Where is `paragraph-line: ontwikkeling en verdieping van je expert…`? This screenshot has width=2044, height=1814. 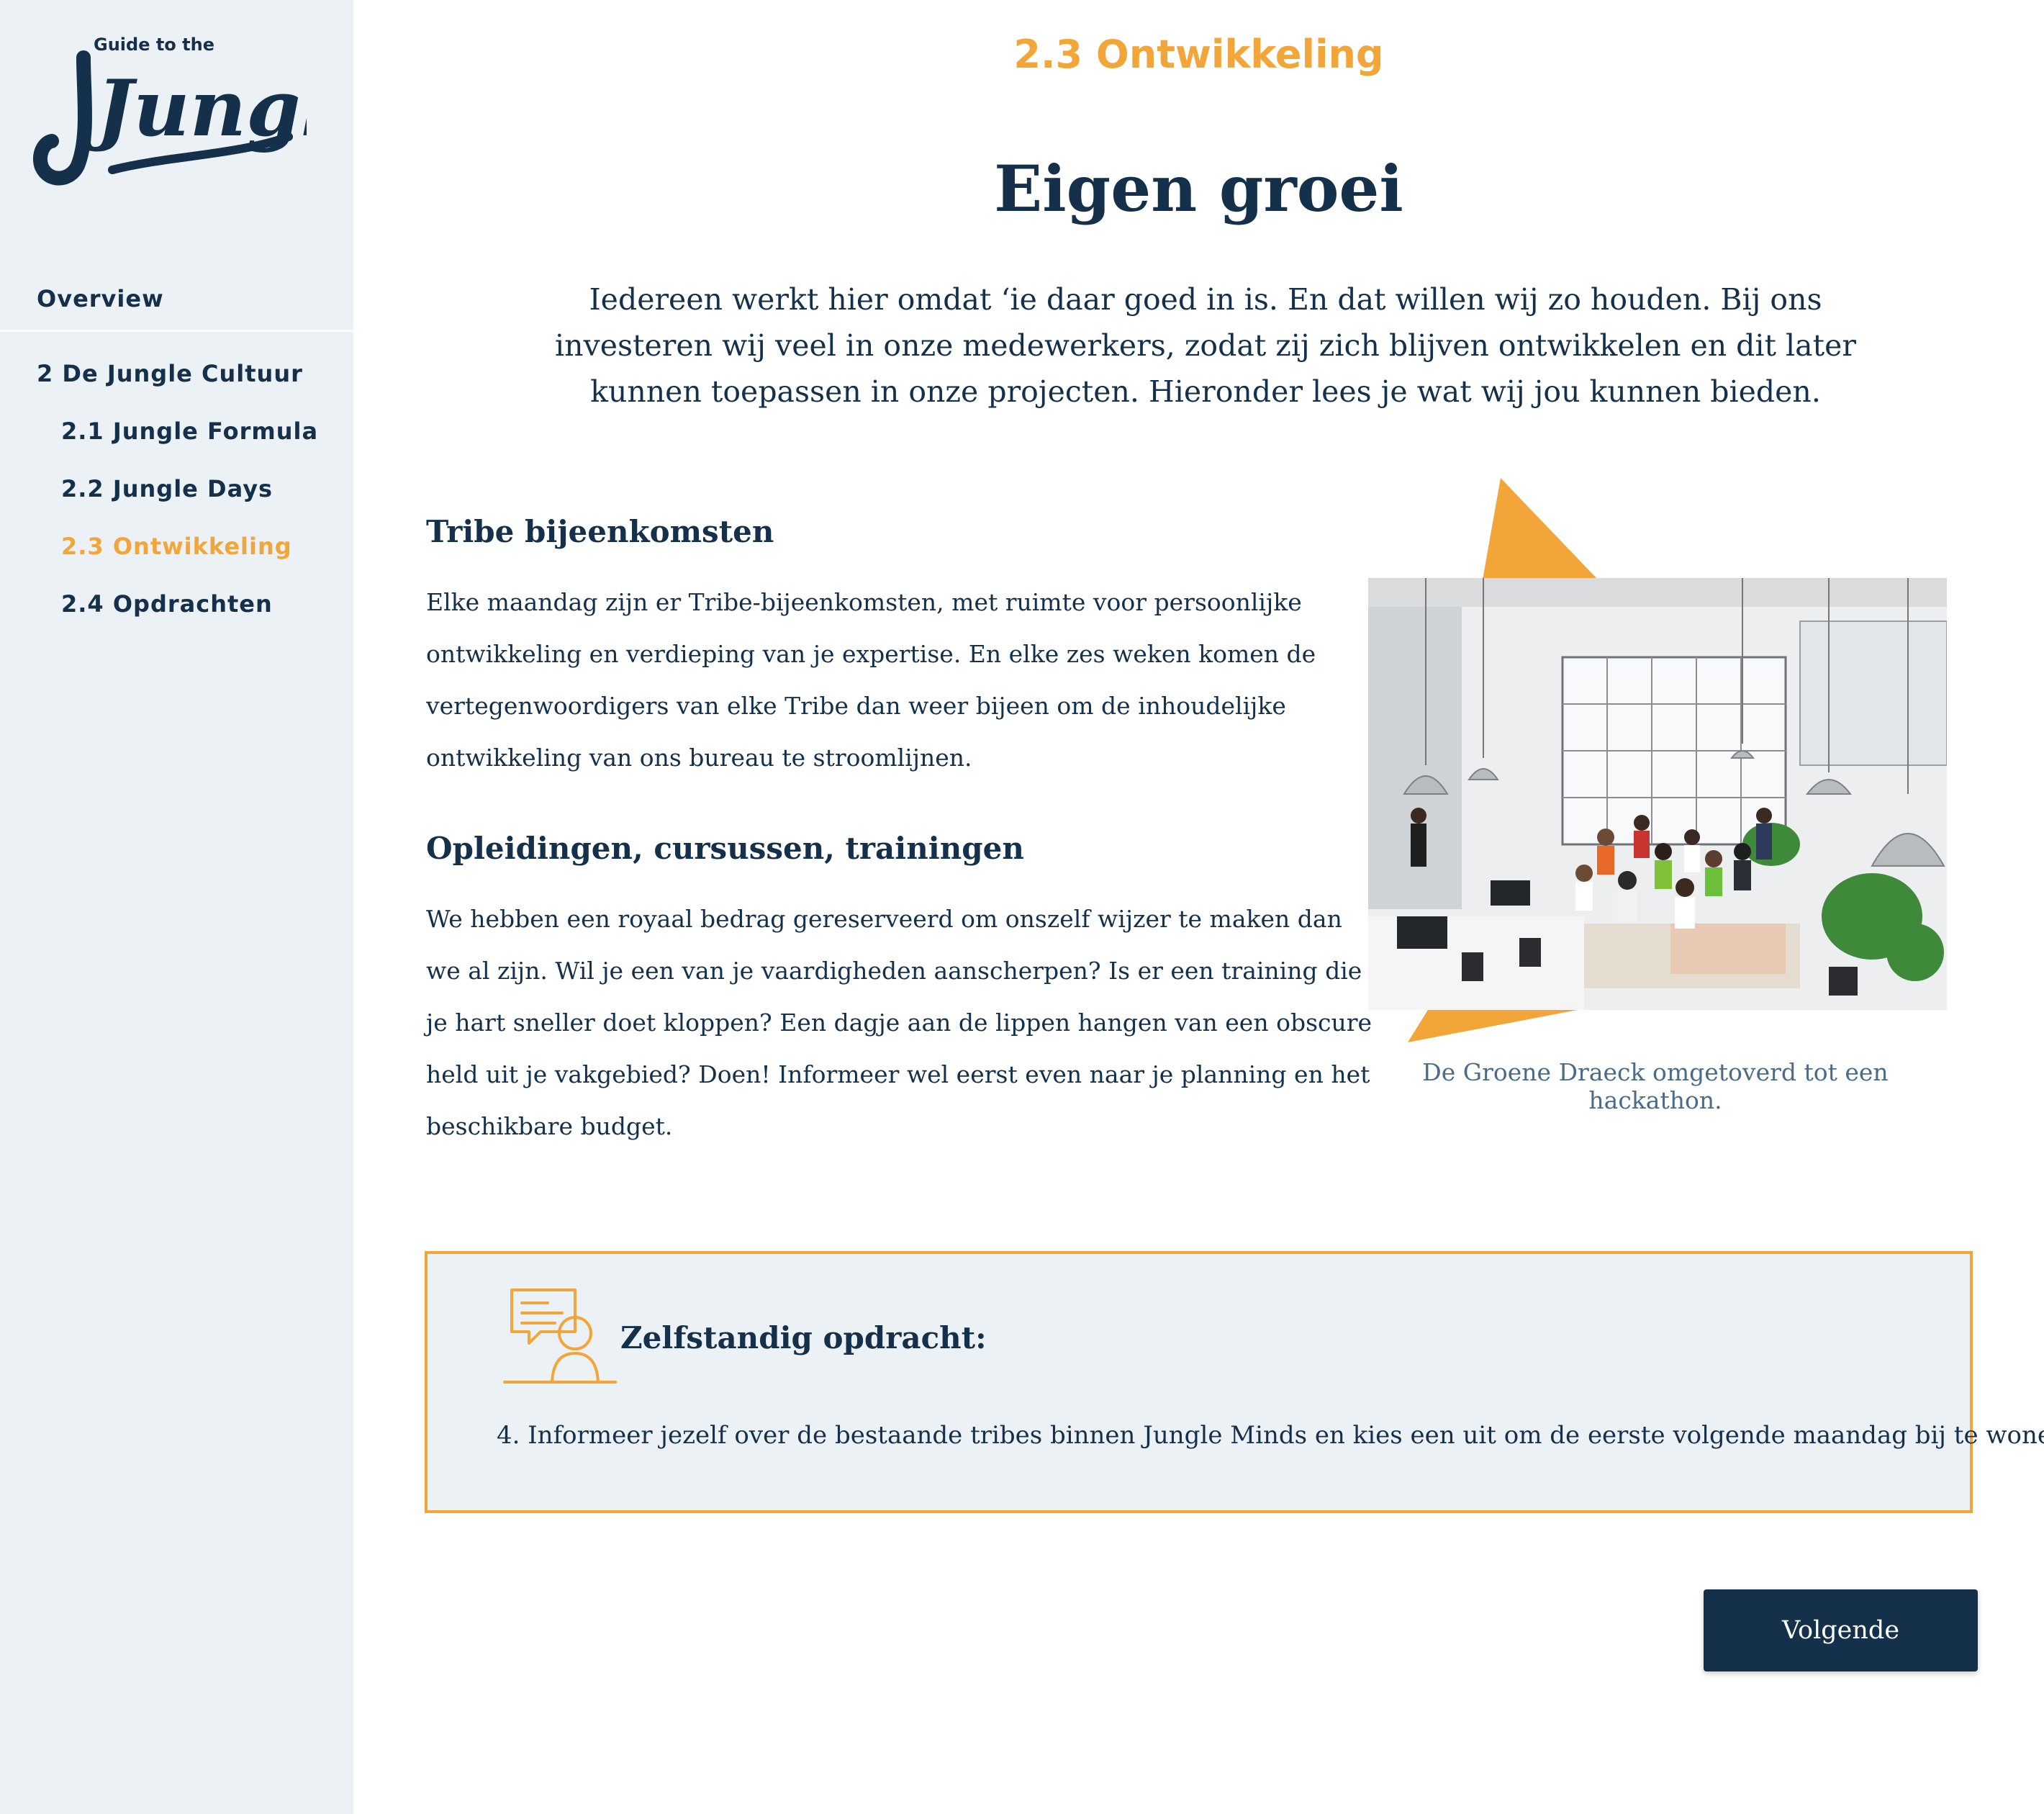 paragraph-line: ontwikkeling en verdieping van je expert… is located at coordinates (871, 654).